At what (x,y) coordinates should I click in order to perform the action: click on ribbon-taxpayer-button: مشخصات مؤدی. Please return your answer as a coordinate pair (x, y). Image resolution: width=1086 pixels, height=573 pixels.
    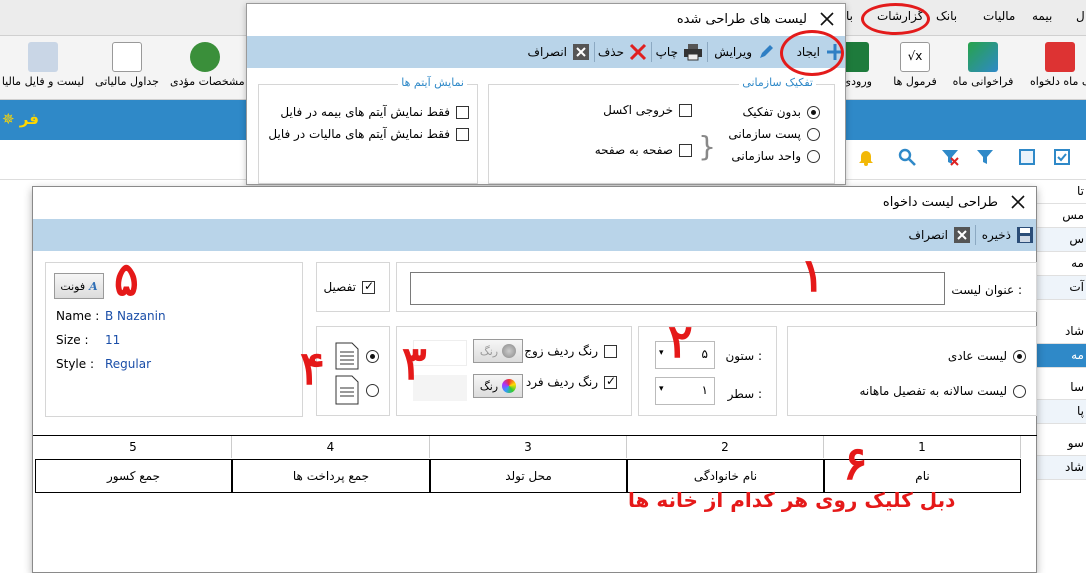
    Looking at the image, I should click on (207, 68).